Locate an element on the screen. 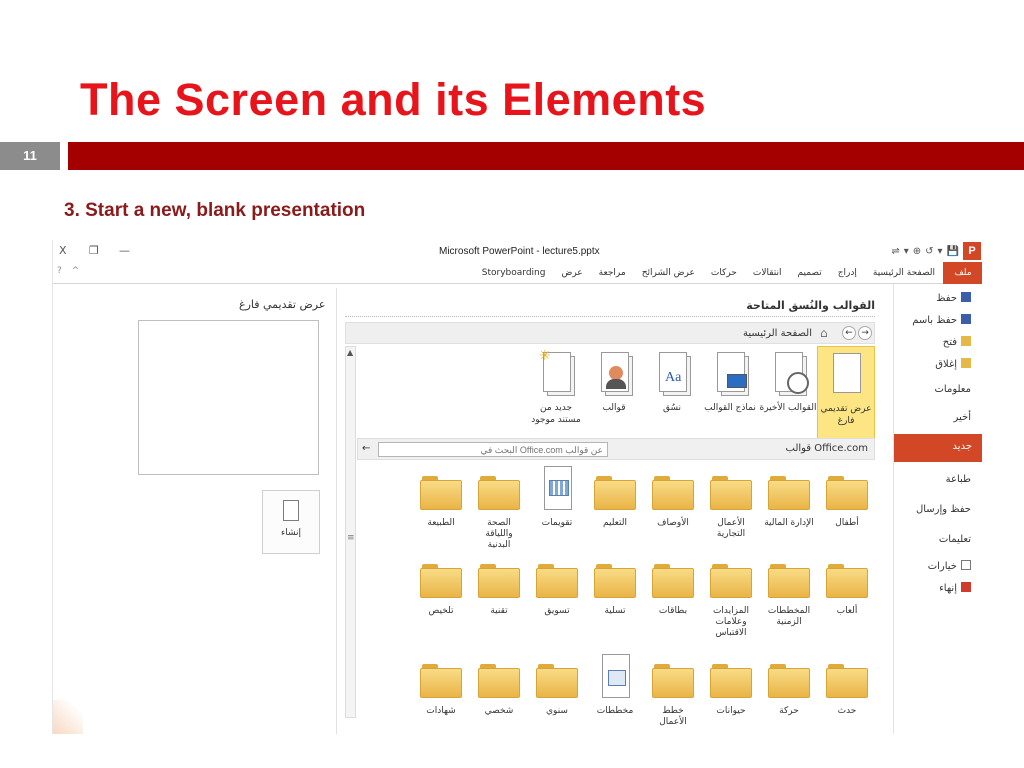 The width and height of the screenshot is (1024, 768). minimize-icon: — is located at coordinates (124, 250).